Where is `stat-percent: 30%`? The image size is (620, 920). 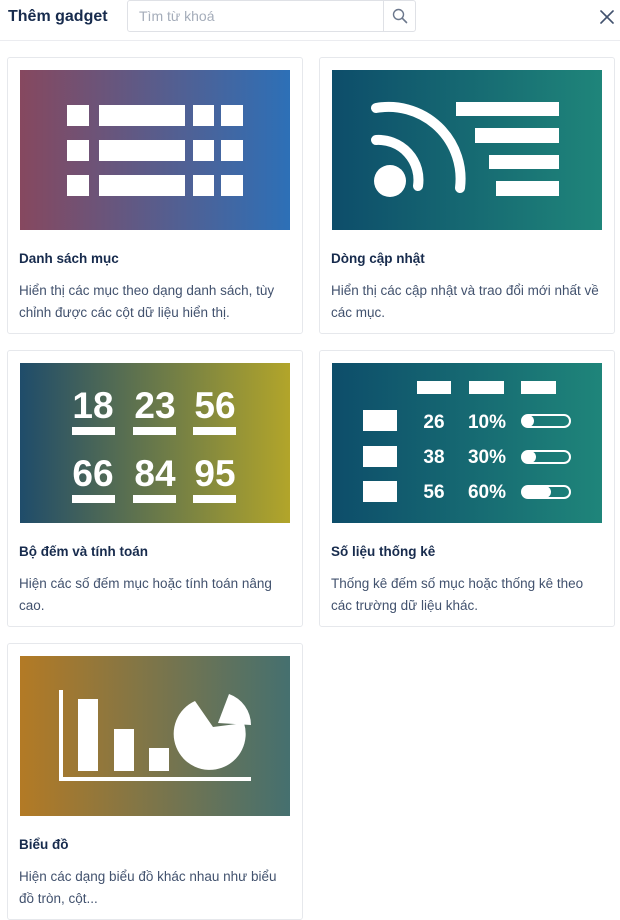
stat-percent: 30% is located at coordinates (487, 457).